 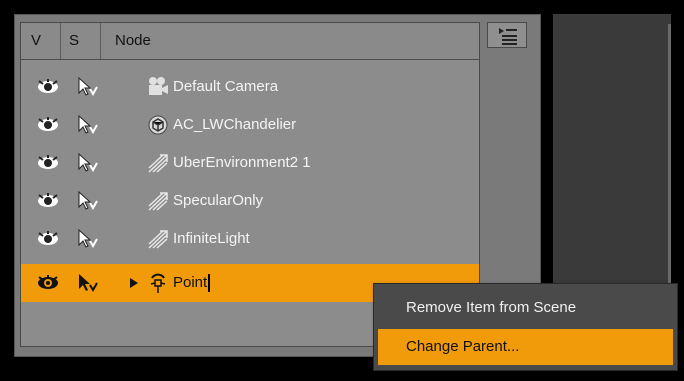 What do you see at coordinates (134, 283) in the screenshot?
I see `expand-arrow-icon` at bounding box center [134, 283].